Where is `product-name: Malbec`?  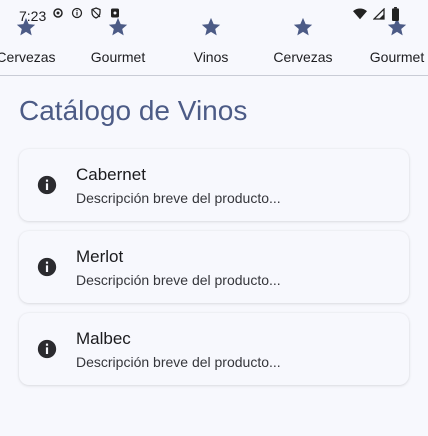
product-name: Malbec is located at coordinates (103, 338).